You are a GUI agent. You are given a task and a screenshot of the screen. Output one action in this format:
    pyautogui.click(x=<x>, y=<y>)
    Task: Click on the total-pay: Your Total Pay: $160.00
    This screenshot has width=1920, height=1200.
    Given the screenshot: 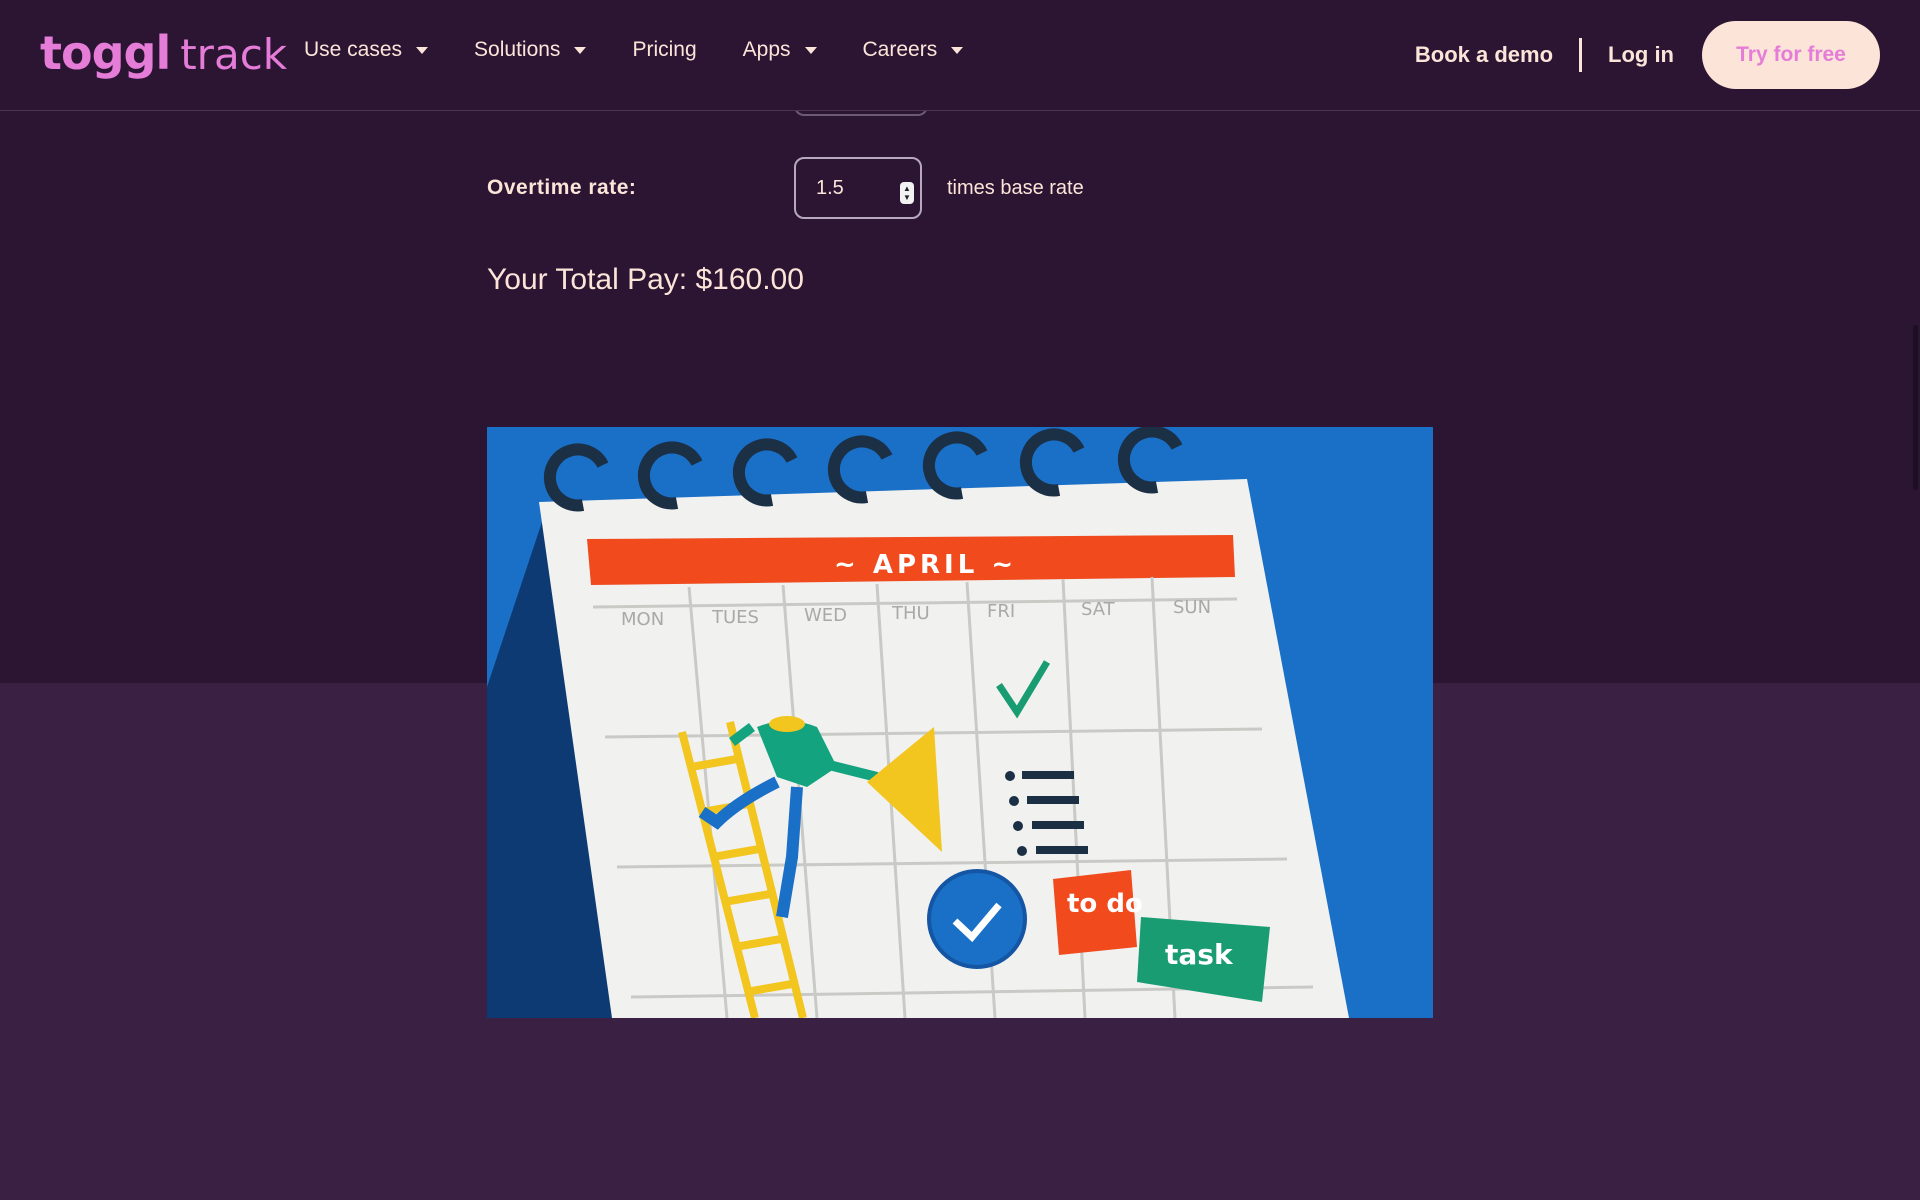 What is the action you would take?
    pyautogui.click(x=645, y=279)
    